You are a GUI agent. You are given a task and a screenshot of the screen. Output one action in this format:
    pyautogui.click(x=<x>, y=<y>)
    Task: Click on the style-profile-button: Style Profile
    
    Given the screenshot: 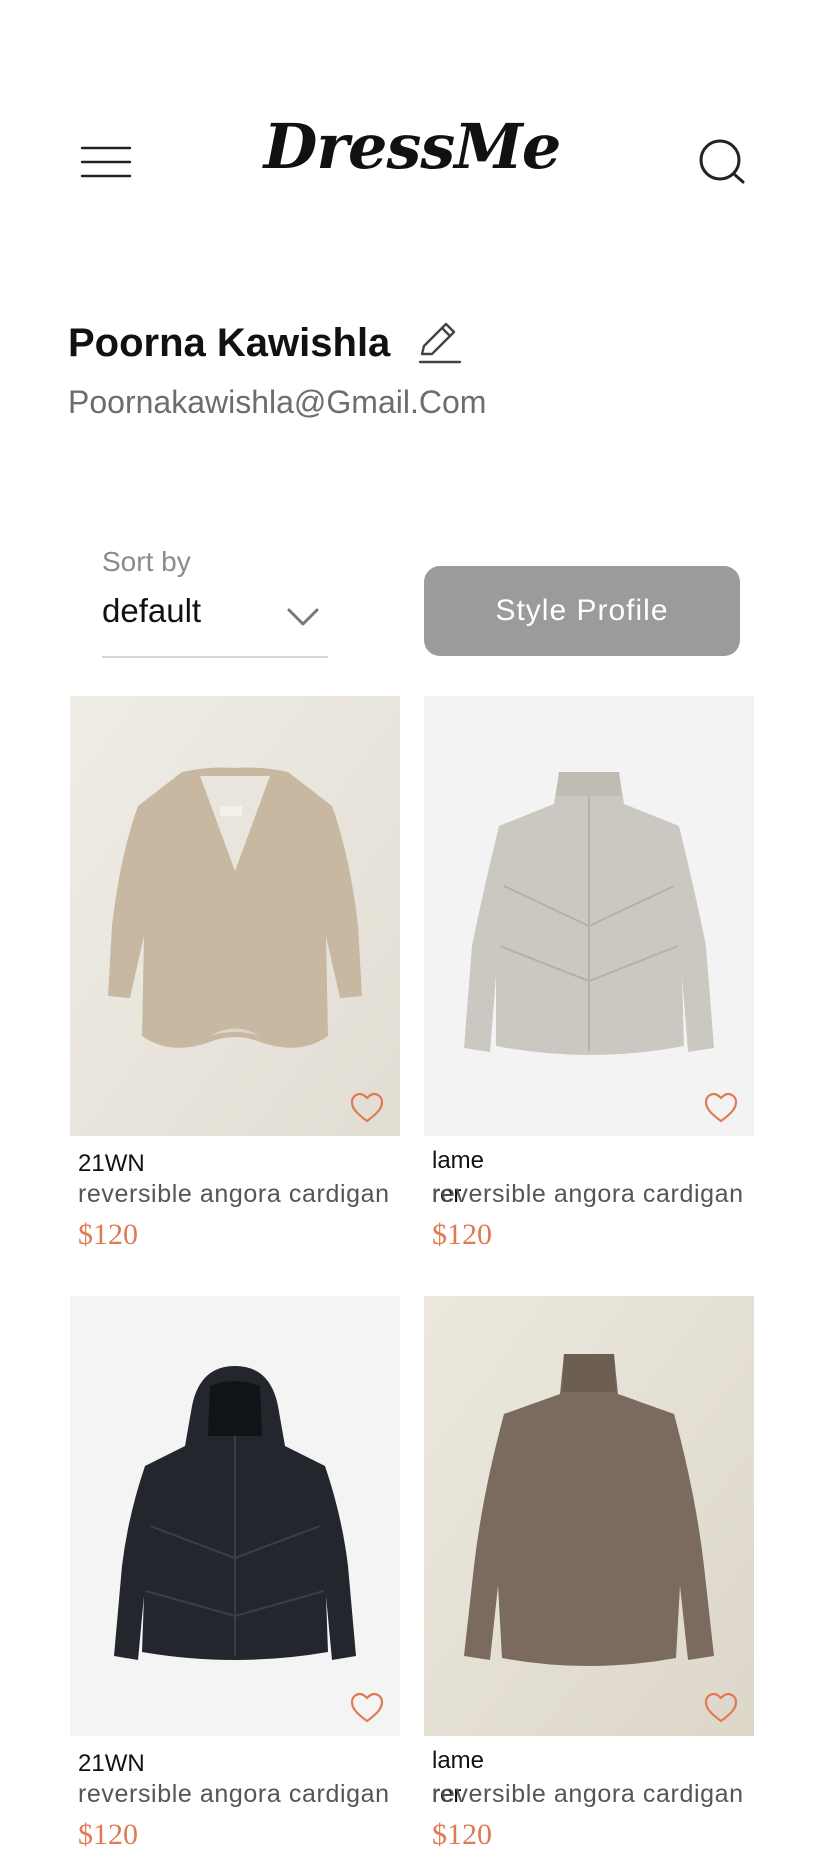 What is the action you would take?
    pyautogui.click(x=582, y=611)
    